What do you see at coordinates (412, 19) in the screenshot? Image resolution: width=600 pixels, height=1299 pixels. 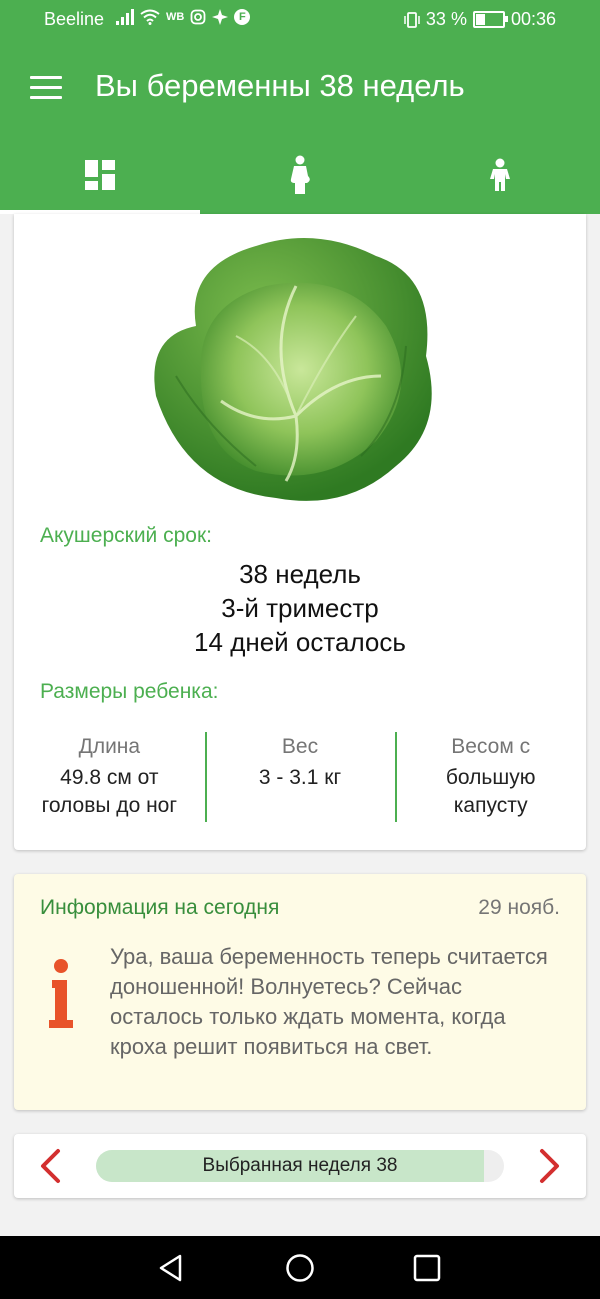 I see `vibrate-icon` at bounding box center [412, 19].